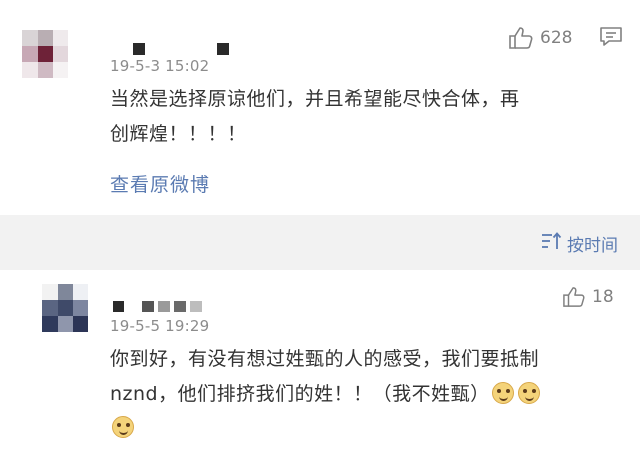  What do you see at coordinates (178, 134) in the screenshot?
I see `comment-text-line: 创辉煌！！！！` at bounding box center [178, 134].